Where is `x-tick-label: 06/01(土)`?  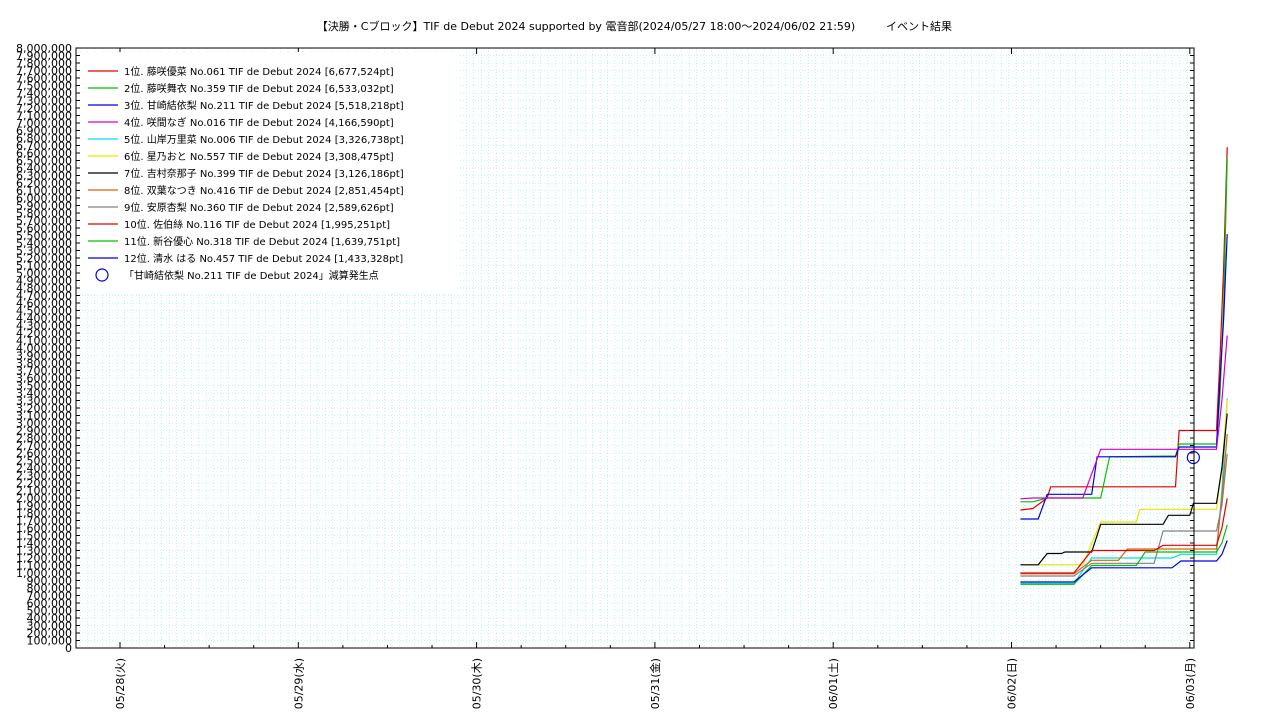 x-tick-label: 06/01(土) is located at coordinates (833, 683).